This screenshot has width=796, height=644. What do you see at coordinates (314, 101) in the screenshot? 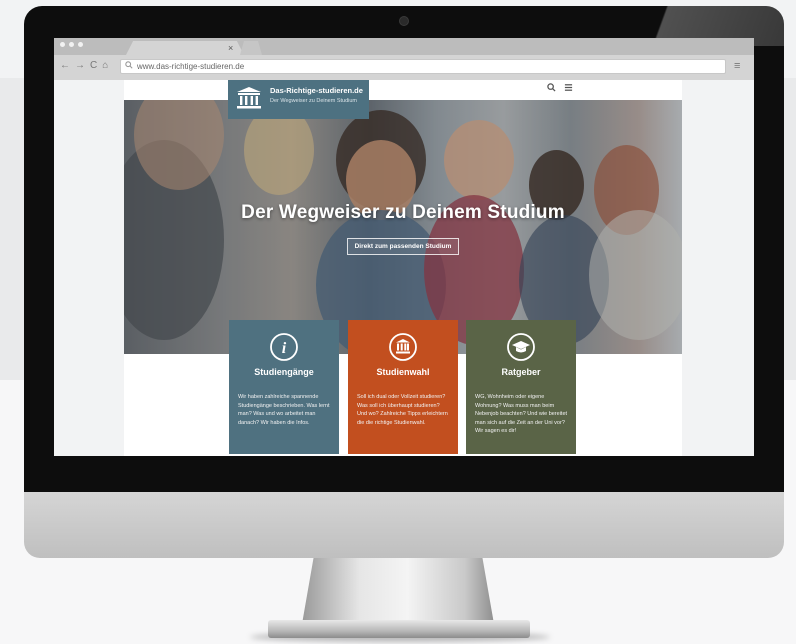
I see `logo-subtitle: Der Wegweiser zu Deinem Studium` at bounding box center [314, 101].